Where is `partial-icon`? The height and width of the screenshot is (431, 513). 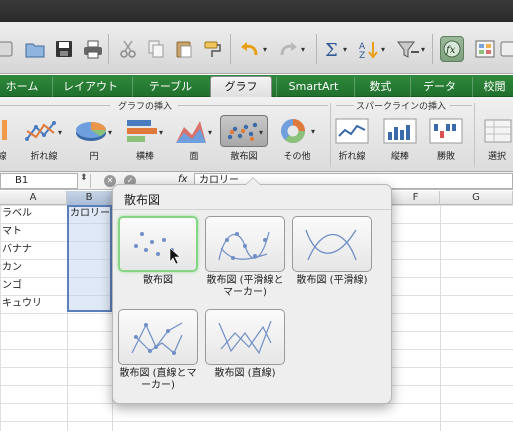 partial-icon is located at coordinates (7, 49).